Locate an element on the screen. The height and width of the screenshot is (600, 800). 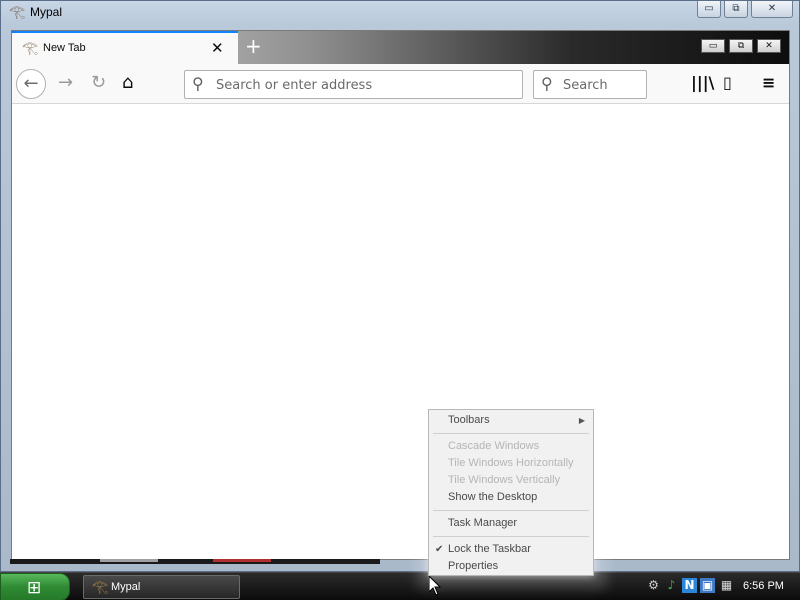
start-button: ⊞ is located at coordinates (35, 586).